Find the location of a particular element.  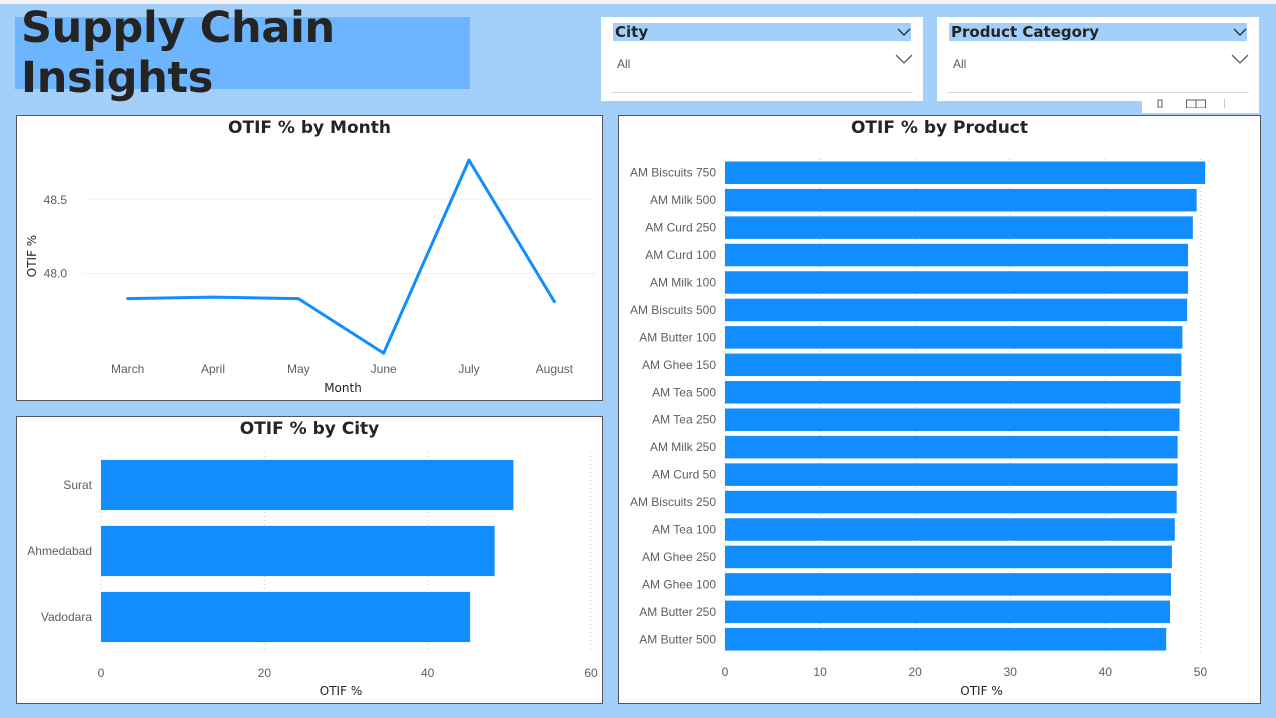

x-tick-label: 60 is located at coordinates (591, 673).